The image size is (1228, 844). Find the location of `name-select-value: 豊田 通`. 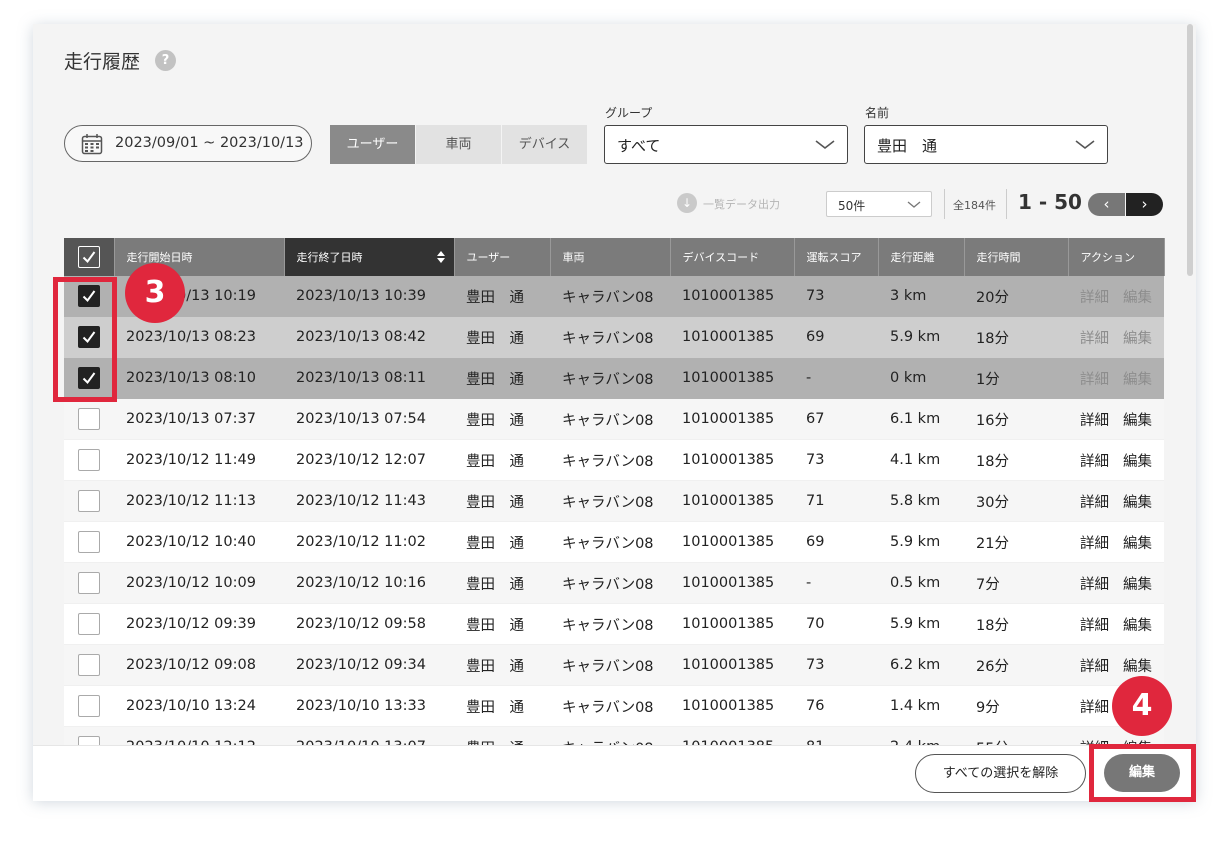

name-select-value: 豊田 通 is located at coordinates (907, 146).